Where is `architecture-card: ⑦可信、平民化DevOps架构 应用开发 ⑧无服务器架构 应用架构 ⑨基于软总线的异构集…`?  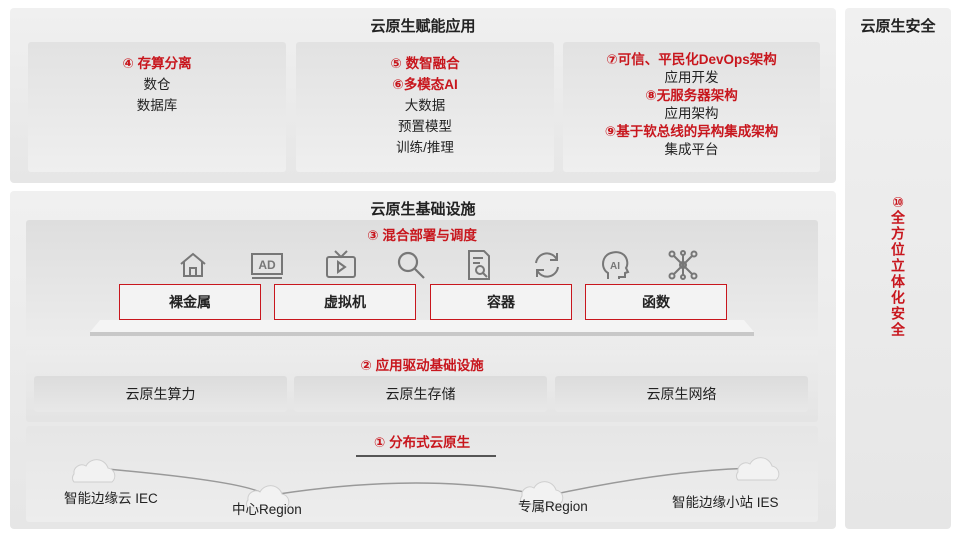 architecture-card: ⑦可信、平民化DevOps架构 应用开发 ⑧无服务器架构 应用架构 ⑨基于软总线的异构集… is located at coordinates (691, 107).